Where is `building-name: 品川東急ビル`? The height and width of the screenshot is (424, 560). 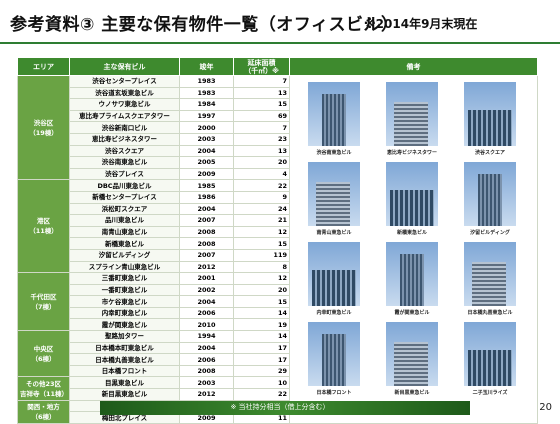 building-name: 品川東急ビル is located at coordinates (124, 220).